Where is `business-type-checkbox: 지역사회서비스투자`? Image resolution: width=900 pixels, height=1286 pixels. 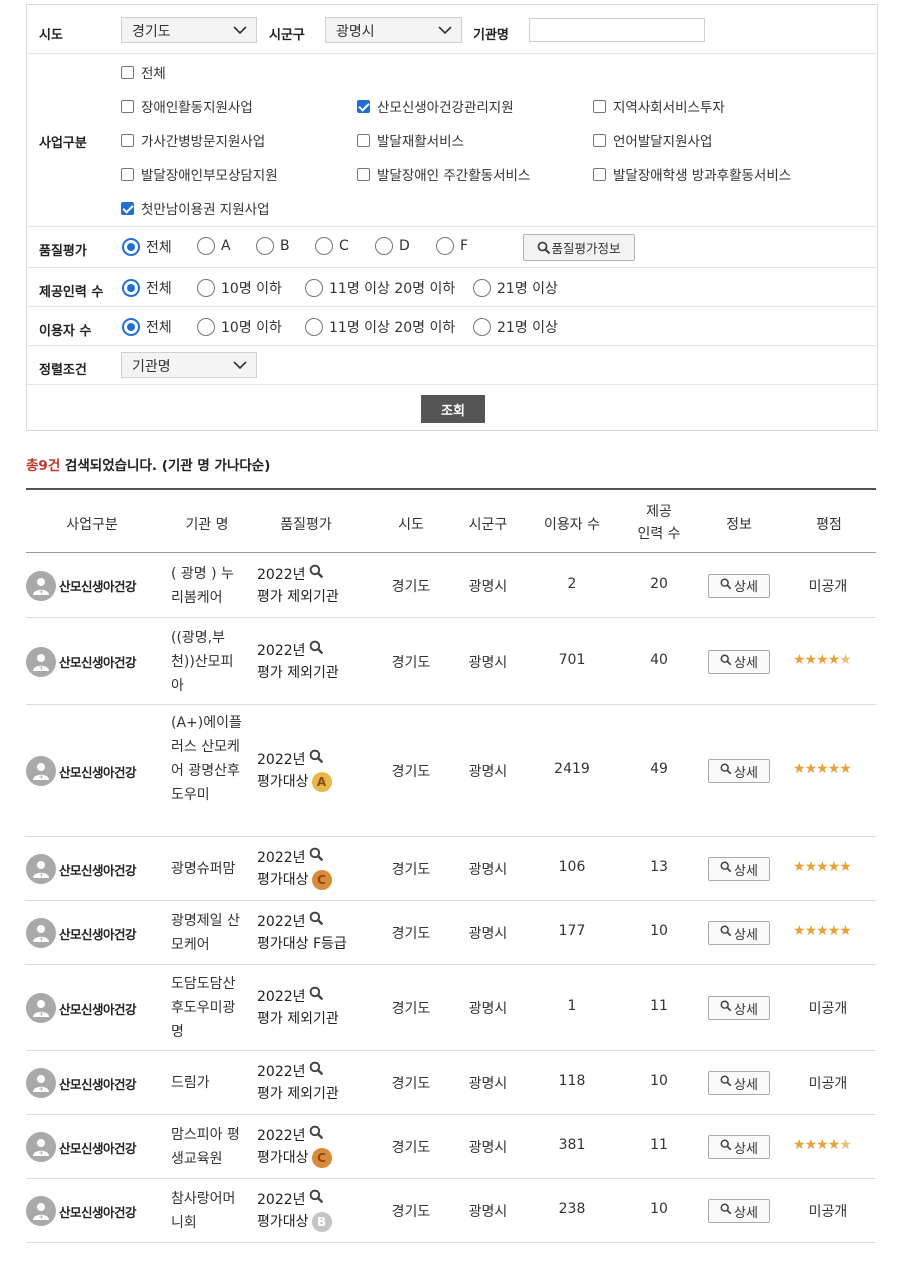
business-type-checkbox: 지역사회서비스투자 is located at coordinates (659, 106).